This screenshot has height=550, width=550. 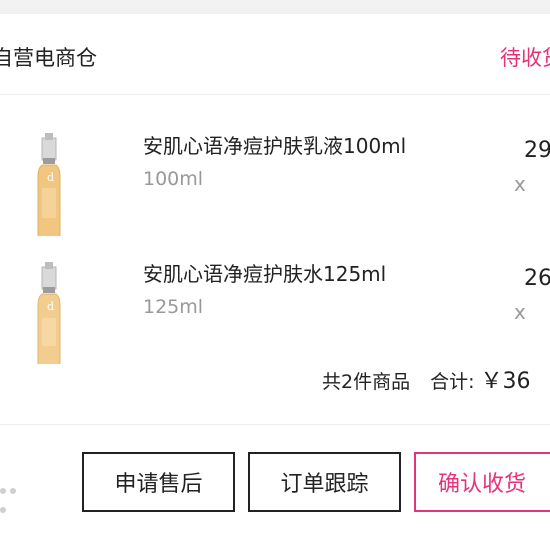 What do you see at coordinates (426, 379) in the screenshot?
I see `order-summary: 共2件商品 合计: ￥36` at bounding box center [426, 379].